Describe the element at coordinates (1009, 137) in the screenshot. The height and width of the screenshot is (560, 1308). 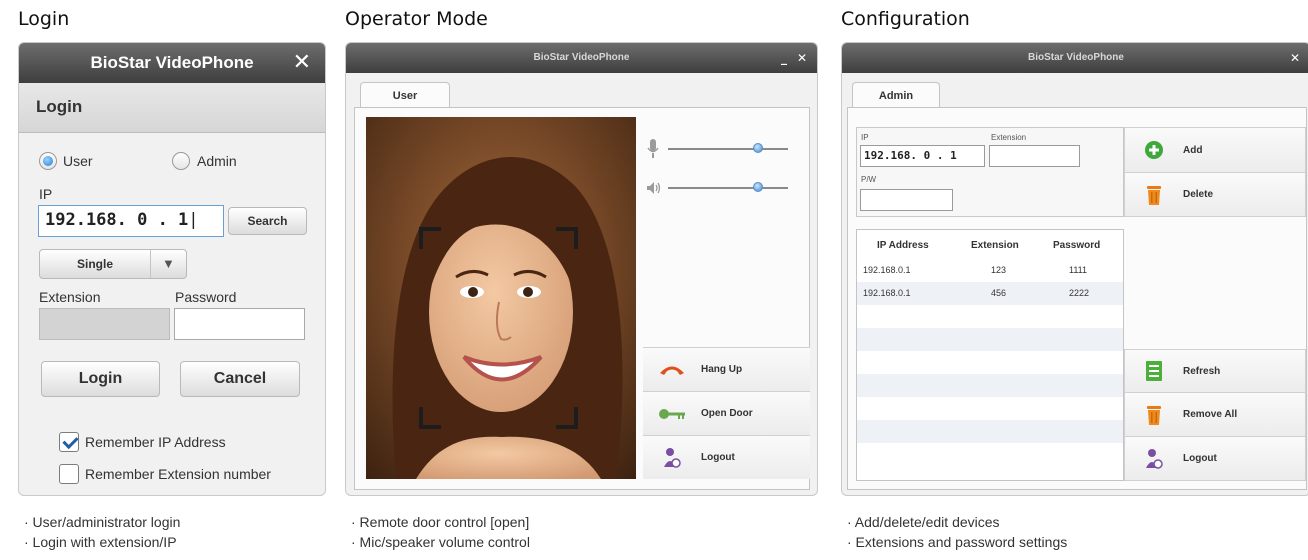
I see `config-extension-label: Extension` at that location.